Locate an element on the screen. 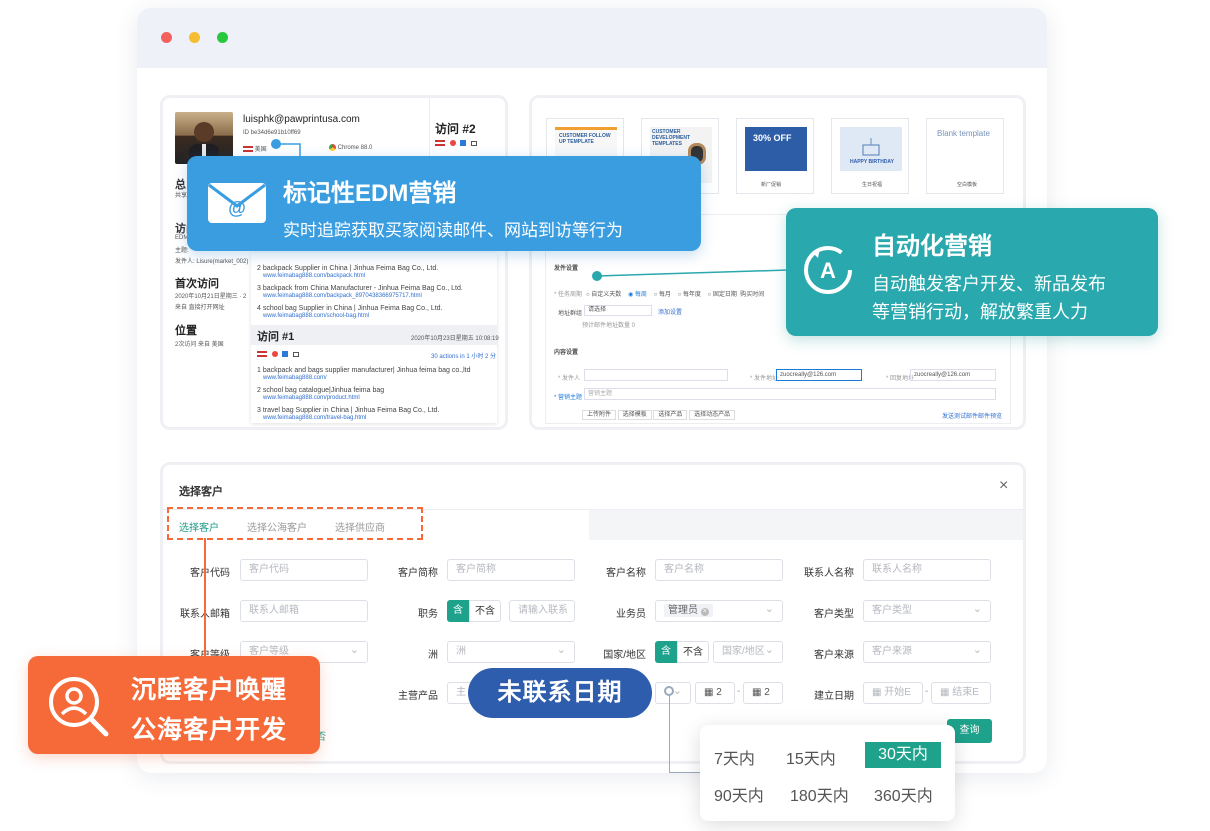 This screenshot has width=1210, height=831. template-sale: 30% OFF 新厂促销 is located at coordinates (775, 156).